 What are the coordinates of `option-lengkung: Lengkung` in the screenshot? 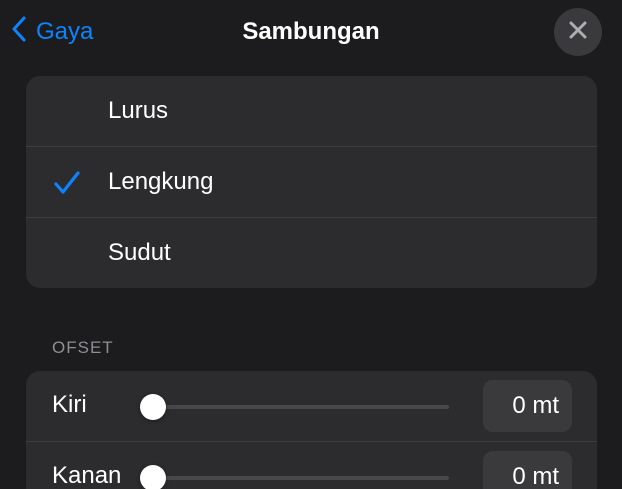 It's located at (311, 181).